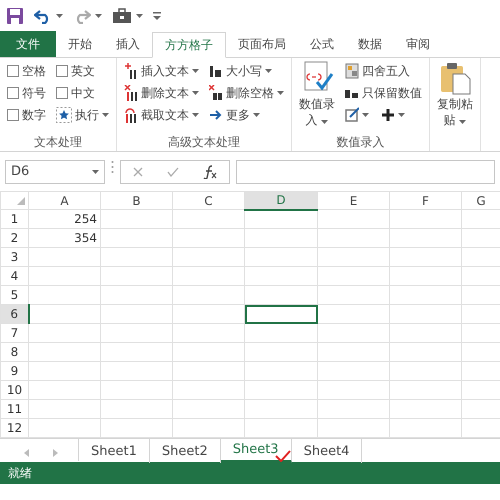 This screenshot has height=500, width=500. I want to click on row-header: 1, so click(14, 219).